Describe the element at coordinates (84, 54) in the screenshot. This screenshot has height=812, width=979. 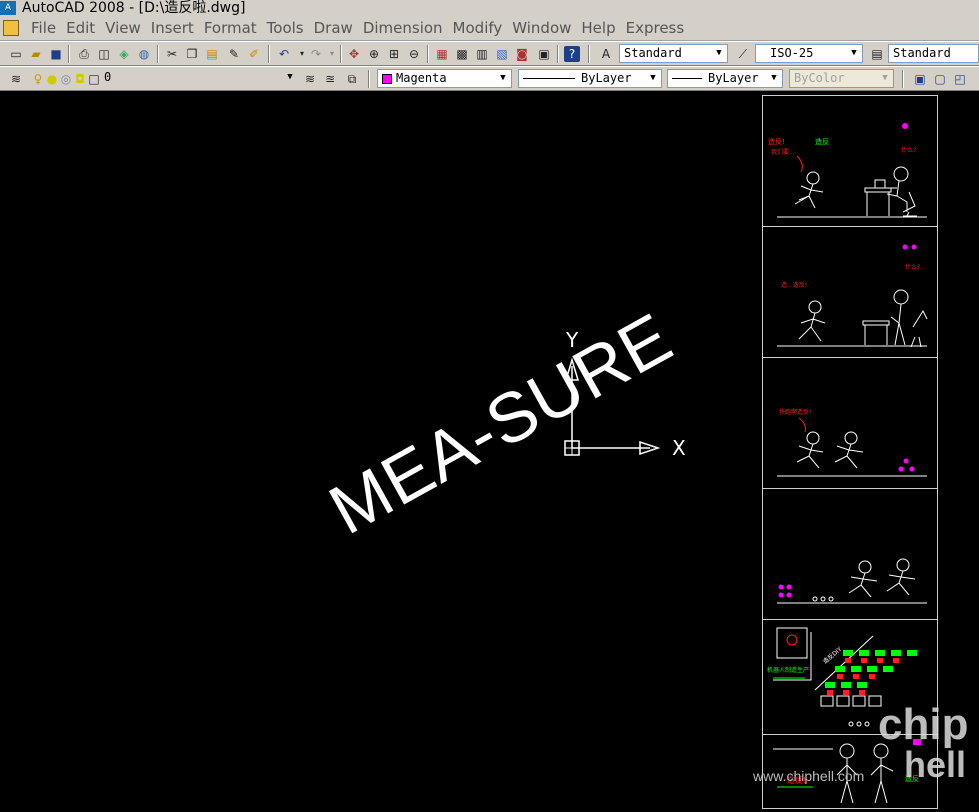
I see `print-icon: ⎙` at that location.